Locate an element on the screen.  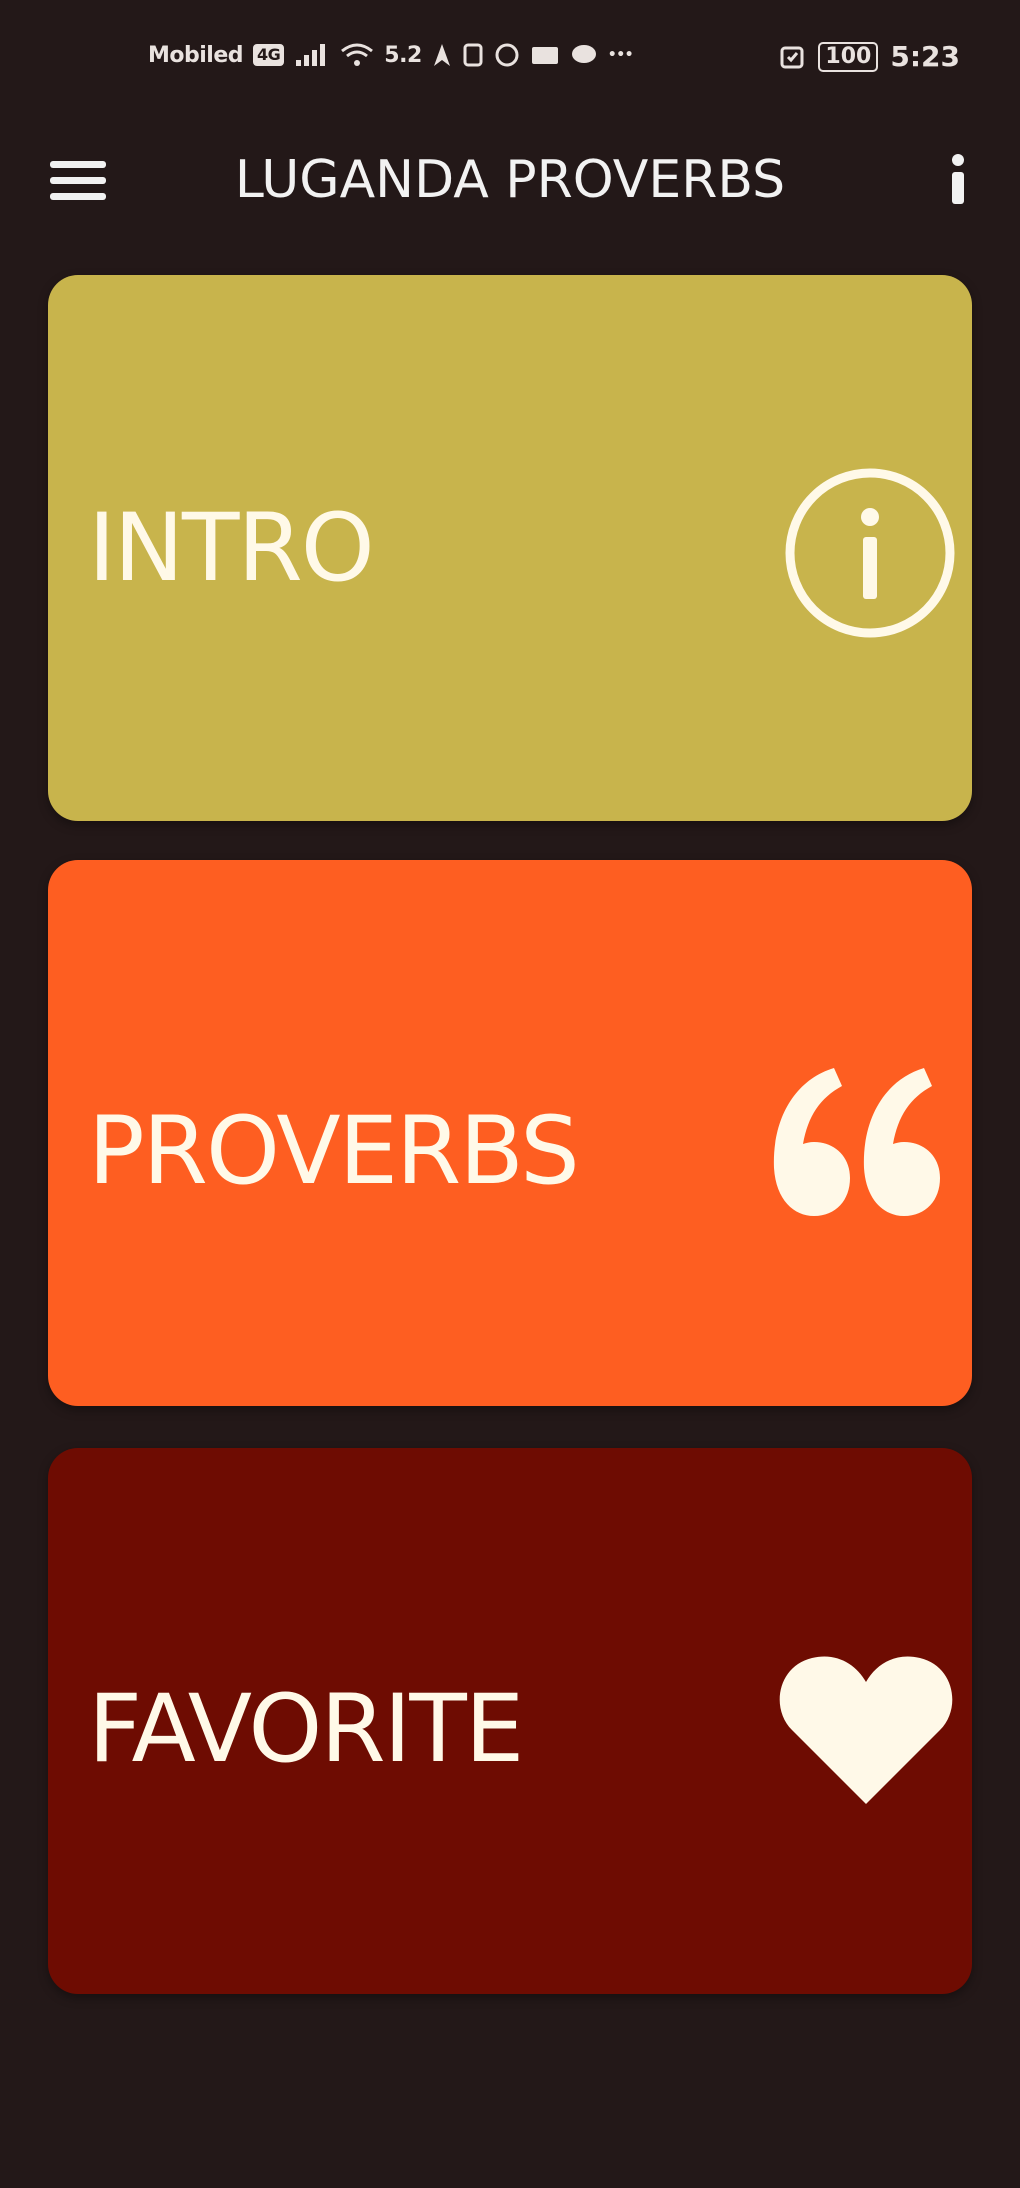
status-bar: Mobiled 4G 5.2 ••• 100 5:23 is located at coordinates (510, 60).